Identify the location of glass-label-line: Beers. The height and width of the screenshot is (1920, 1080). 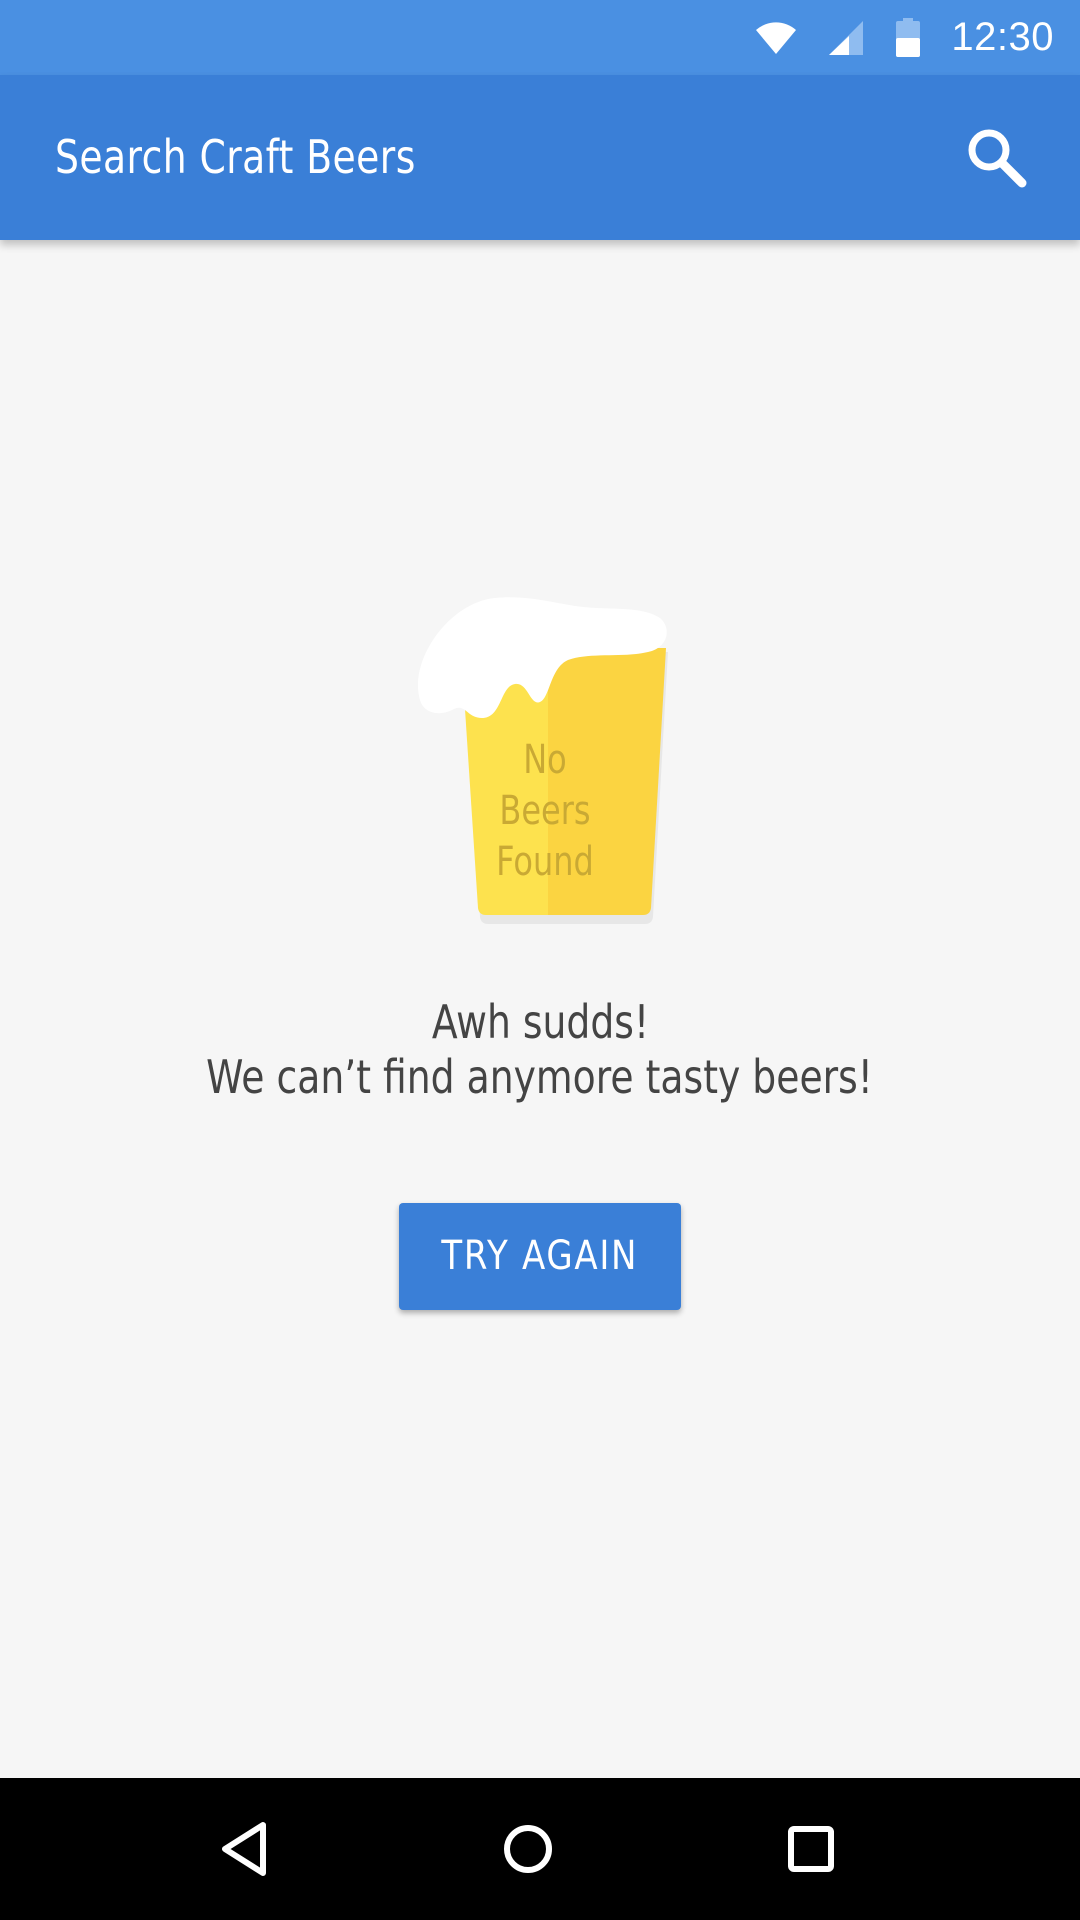
(545, 811).